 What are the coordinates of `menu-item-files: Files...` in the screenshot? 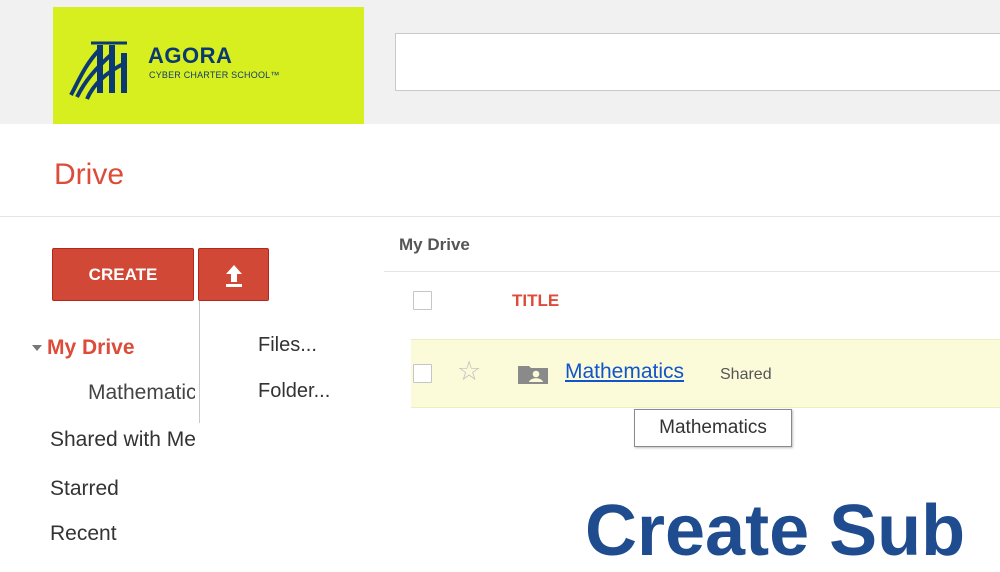 It's located at (287, 345).